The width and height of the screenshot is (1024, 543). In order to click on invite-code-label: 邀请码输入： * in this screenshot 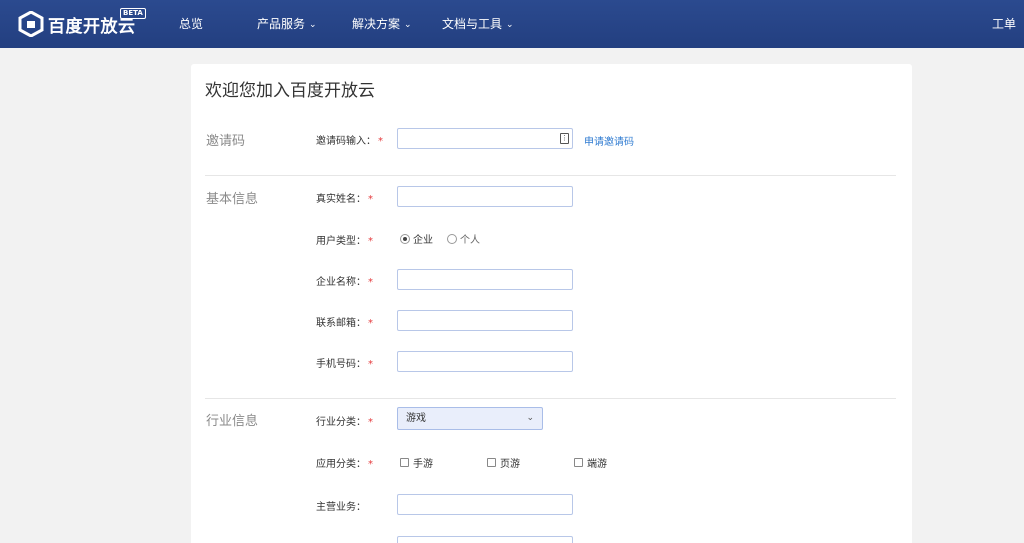, I will do `click(349, 139)`.